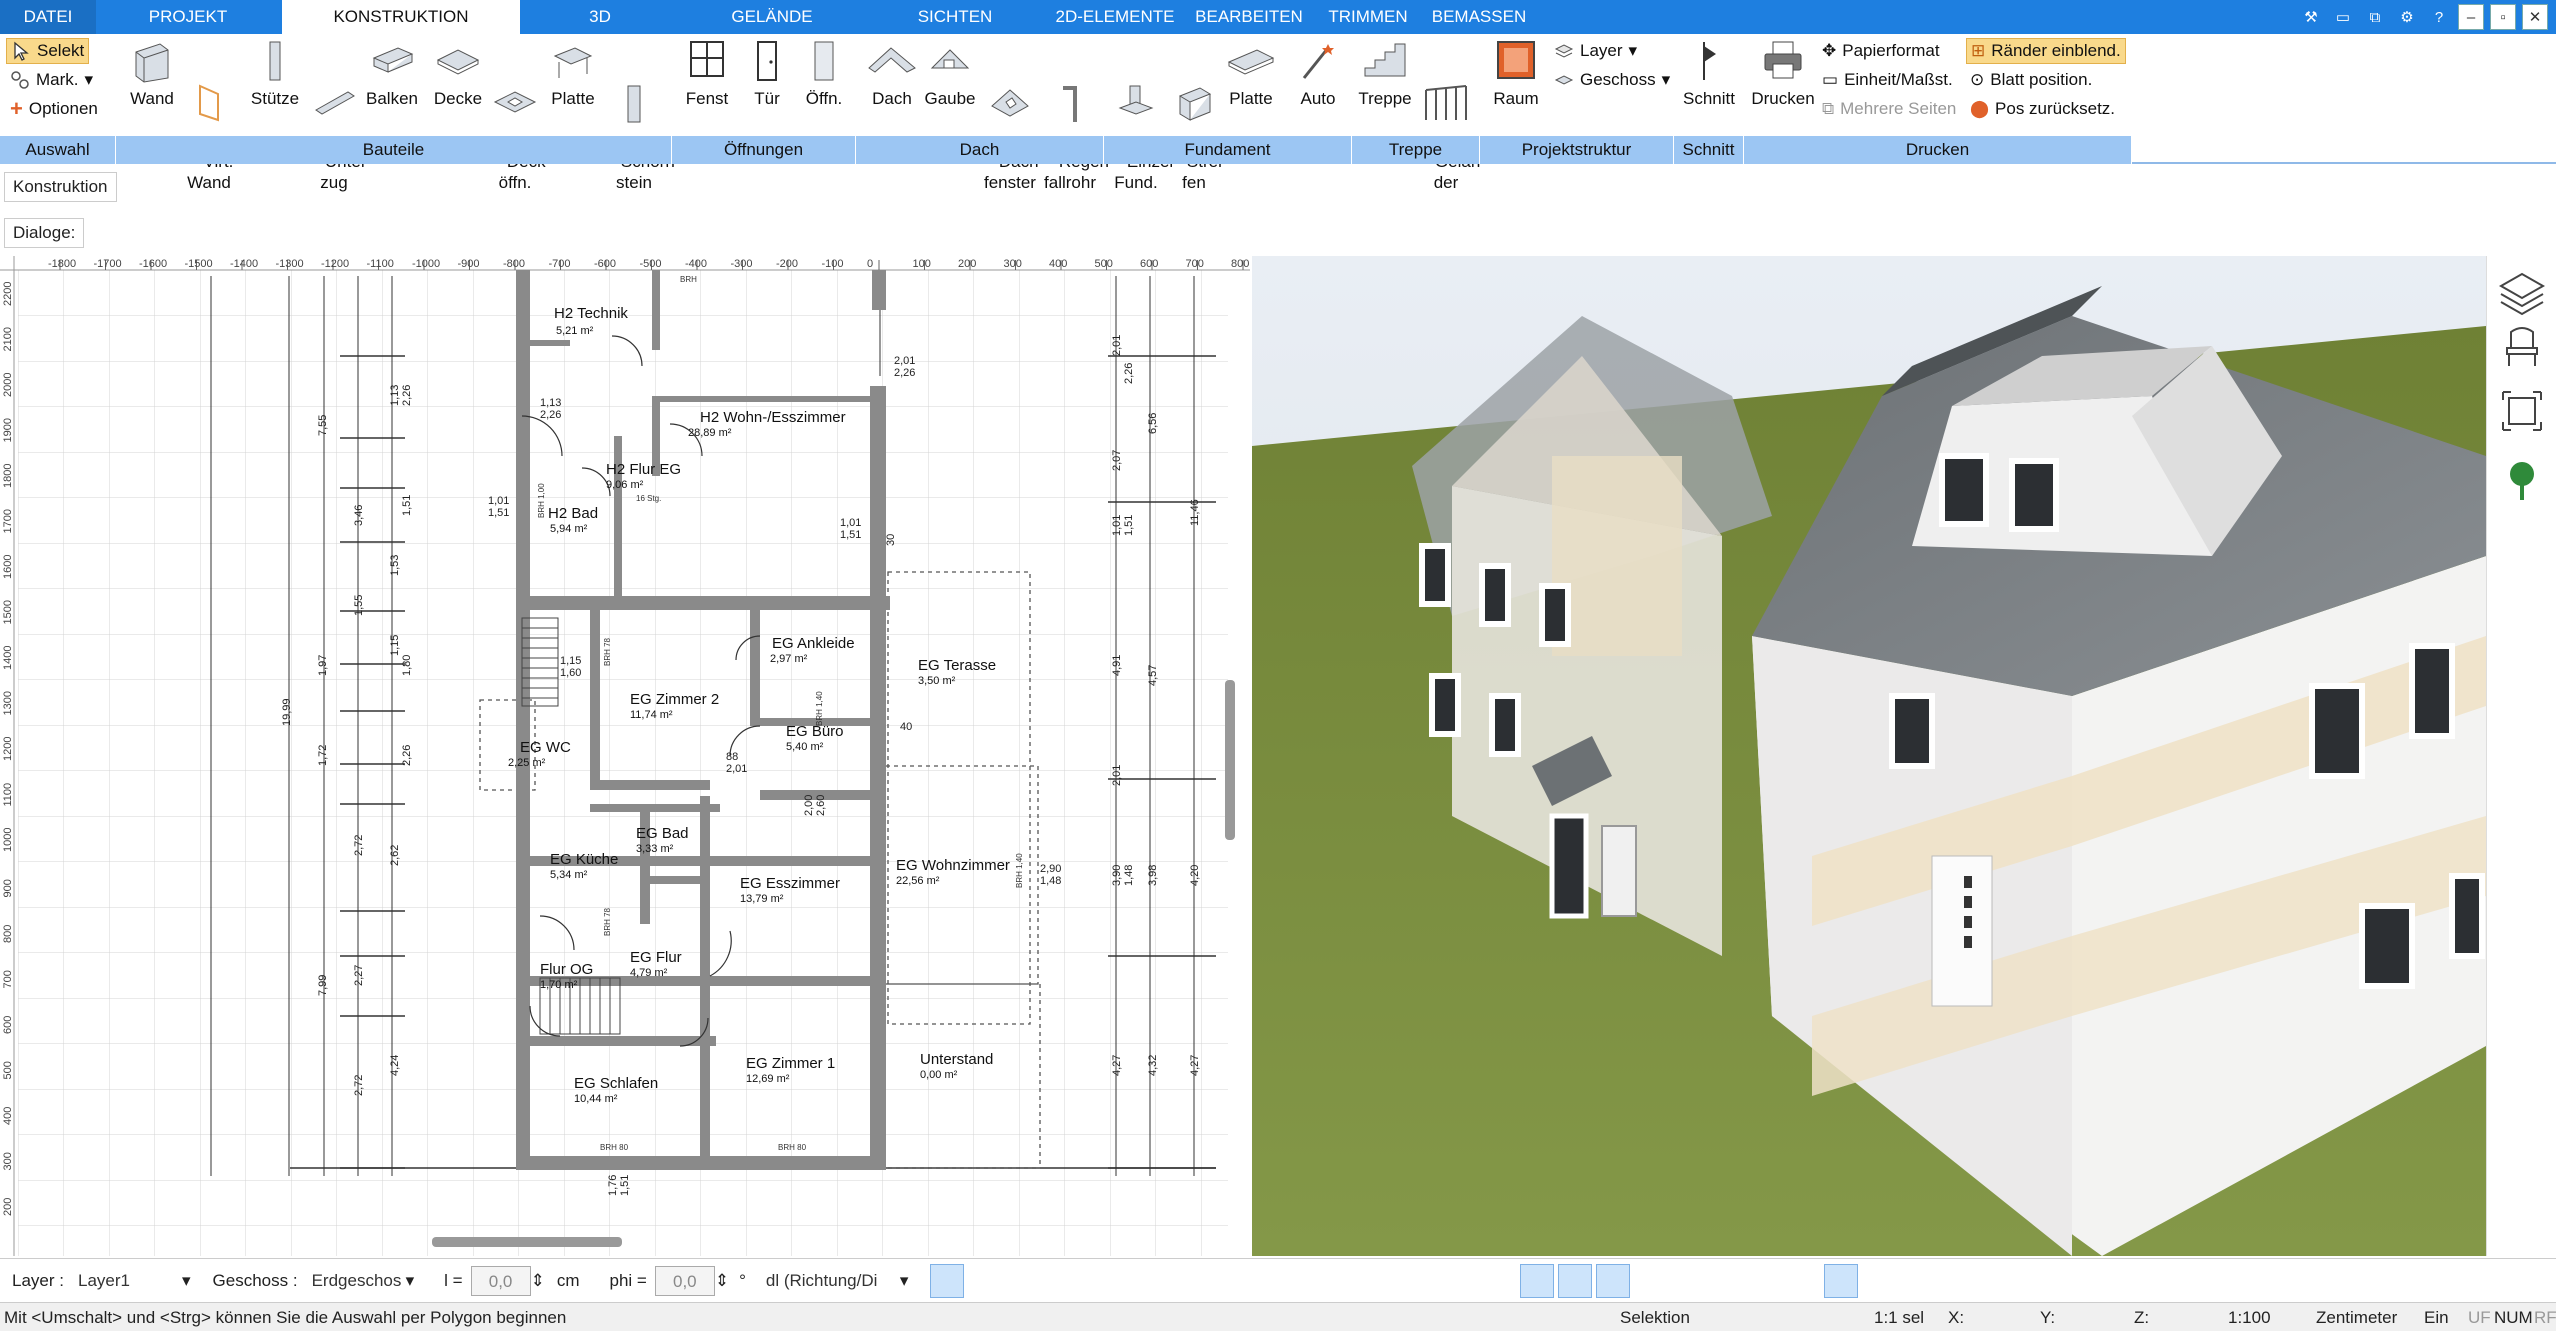  Describe the element at coordinates (1099, 1281) in the screenshot. I see `tool-room-icon` at that location.